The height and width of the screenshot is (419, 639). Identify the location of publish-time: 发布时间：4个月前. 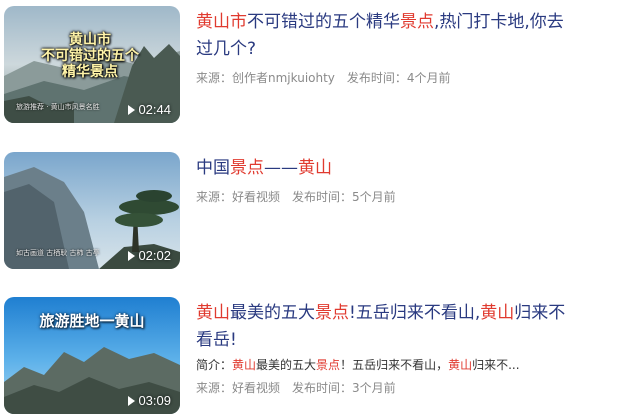
(398, 78).